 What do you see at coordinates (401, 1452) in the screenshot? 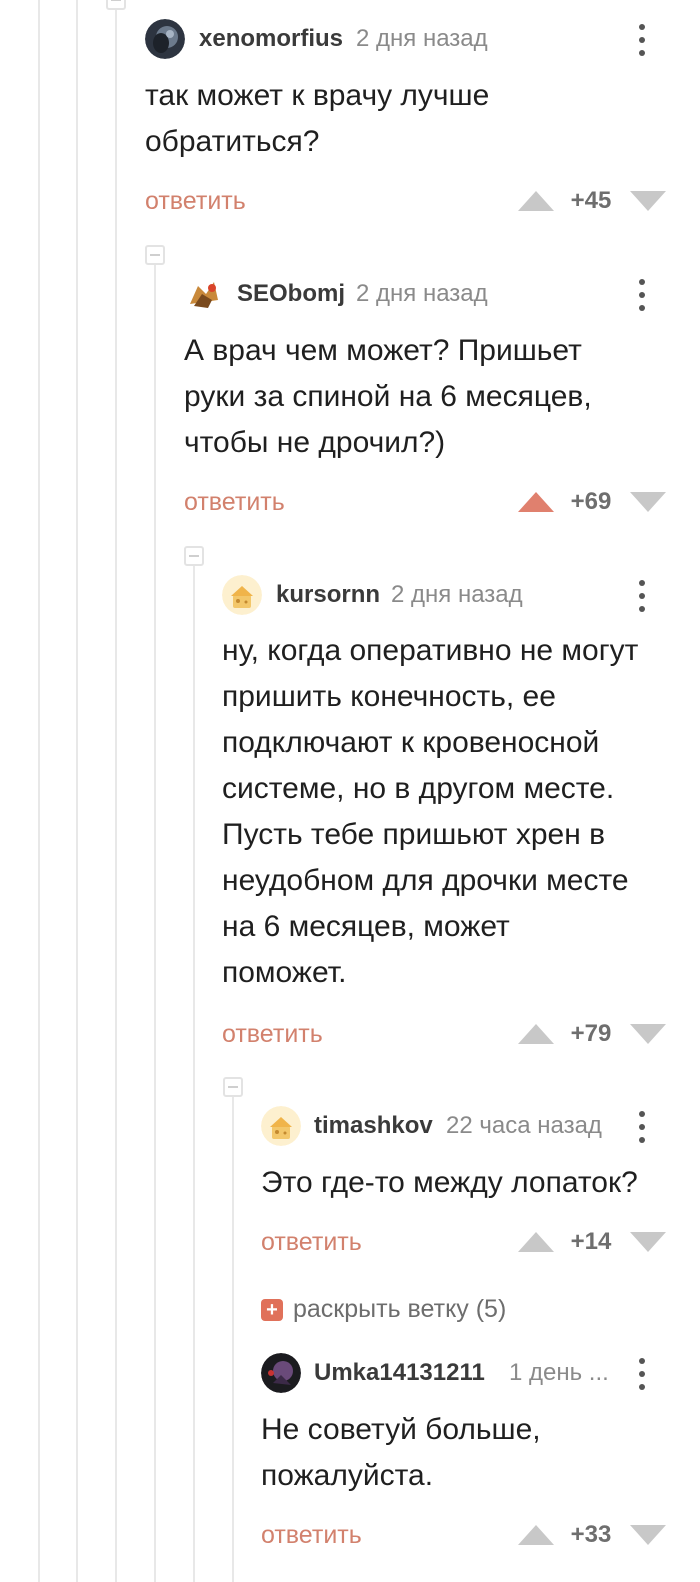
I see `comment-text: Не советуй больше, пожалуйста.` at bounding box center [401, 1452].